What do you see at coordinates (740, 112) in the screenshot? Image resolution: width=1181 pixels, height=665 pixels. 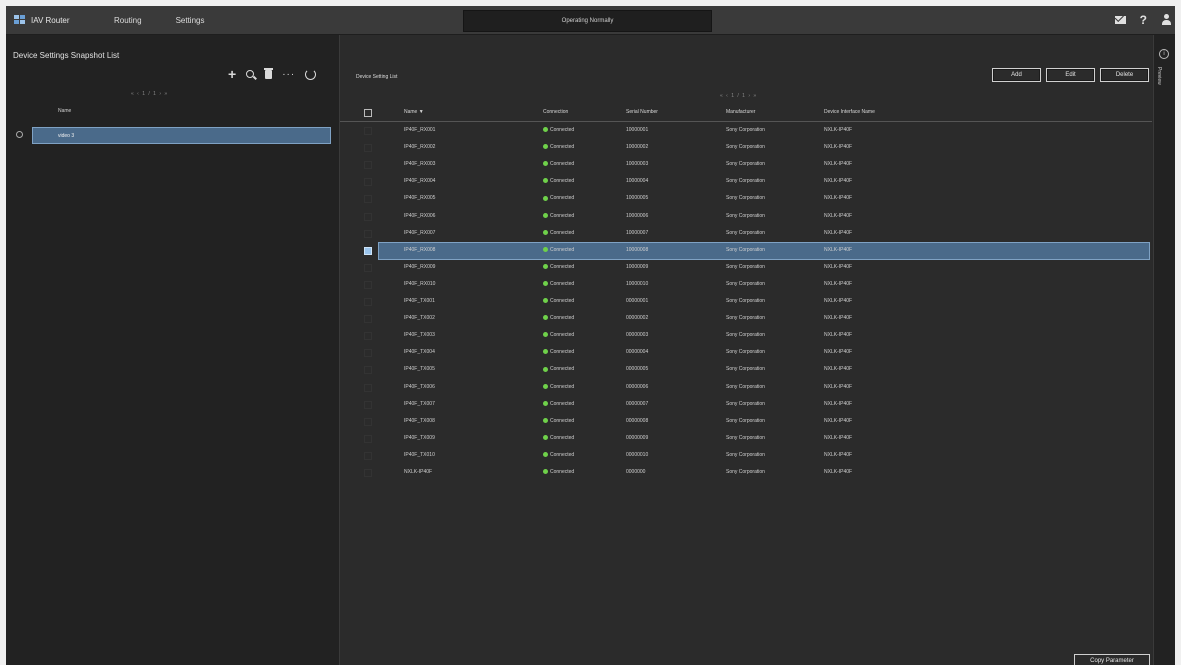 I see `column-header-manufacturer: Manufacturer` at bounding box center [740, 112].